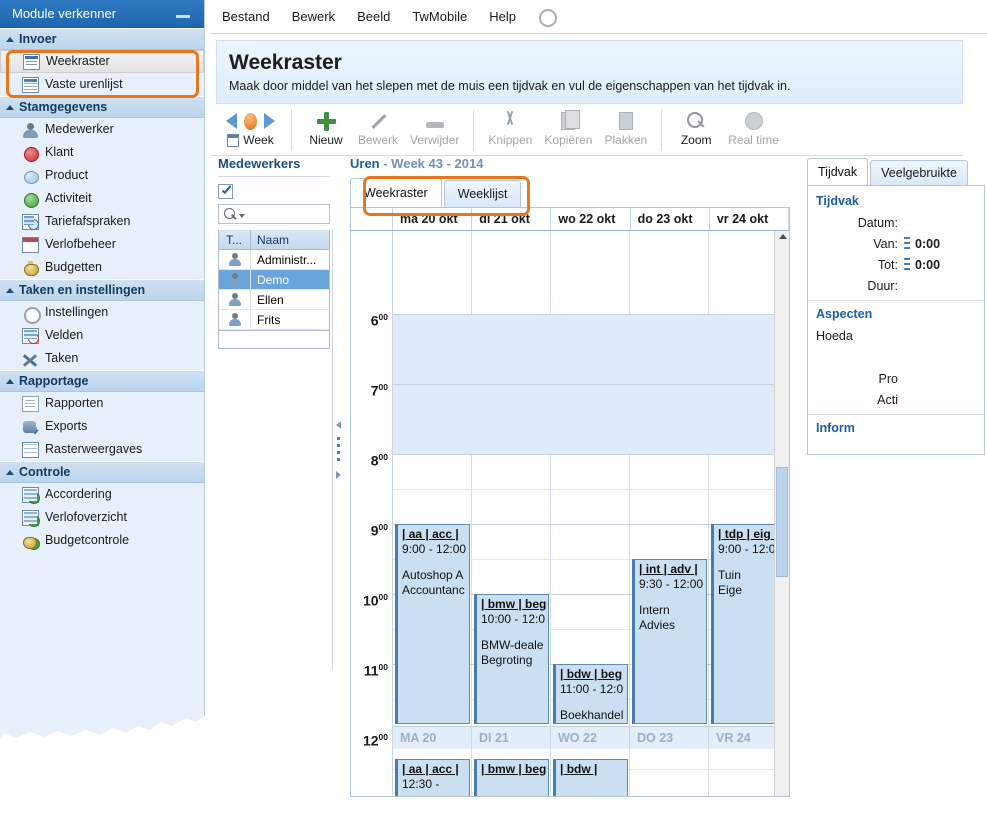 Image resolution: width=987 pixels, height=830 pixels. I want to click on blue-sphere-icon, so click(30, 176).